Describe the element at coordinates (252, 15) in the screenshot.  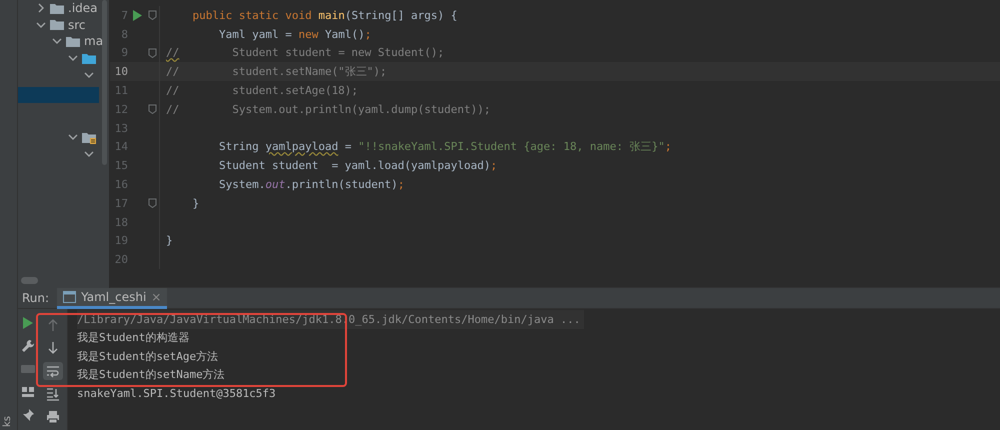
I see `code-text: public static void` at that location.